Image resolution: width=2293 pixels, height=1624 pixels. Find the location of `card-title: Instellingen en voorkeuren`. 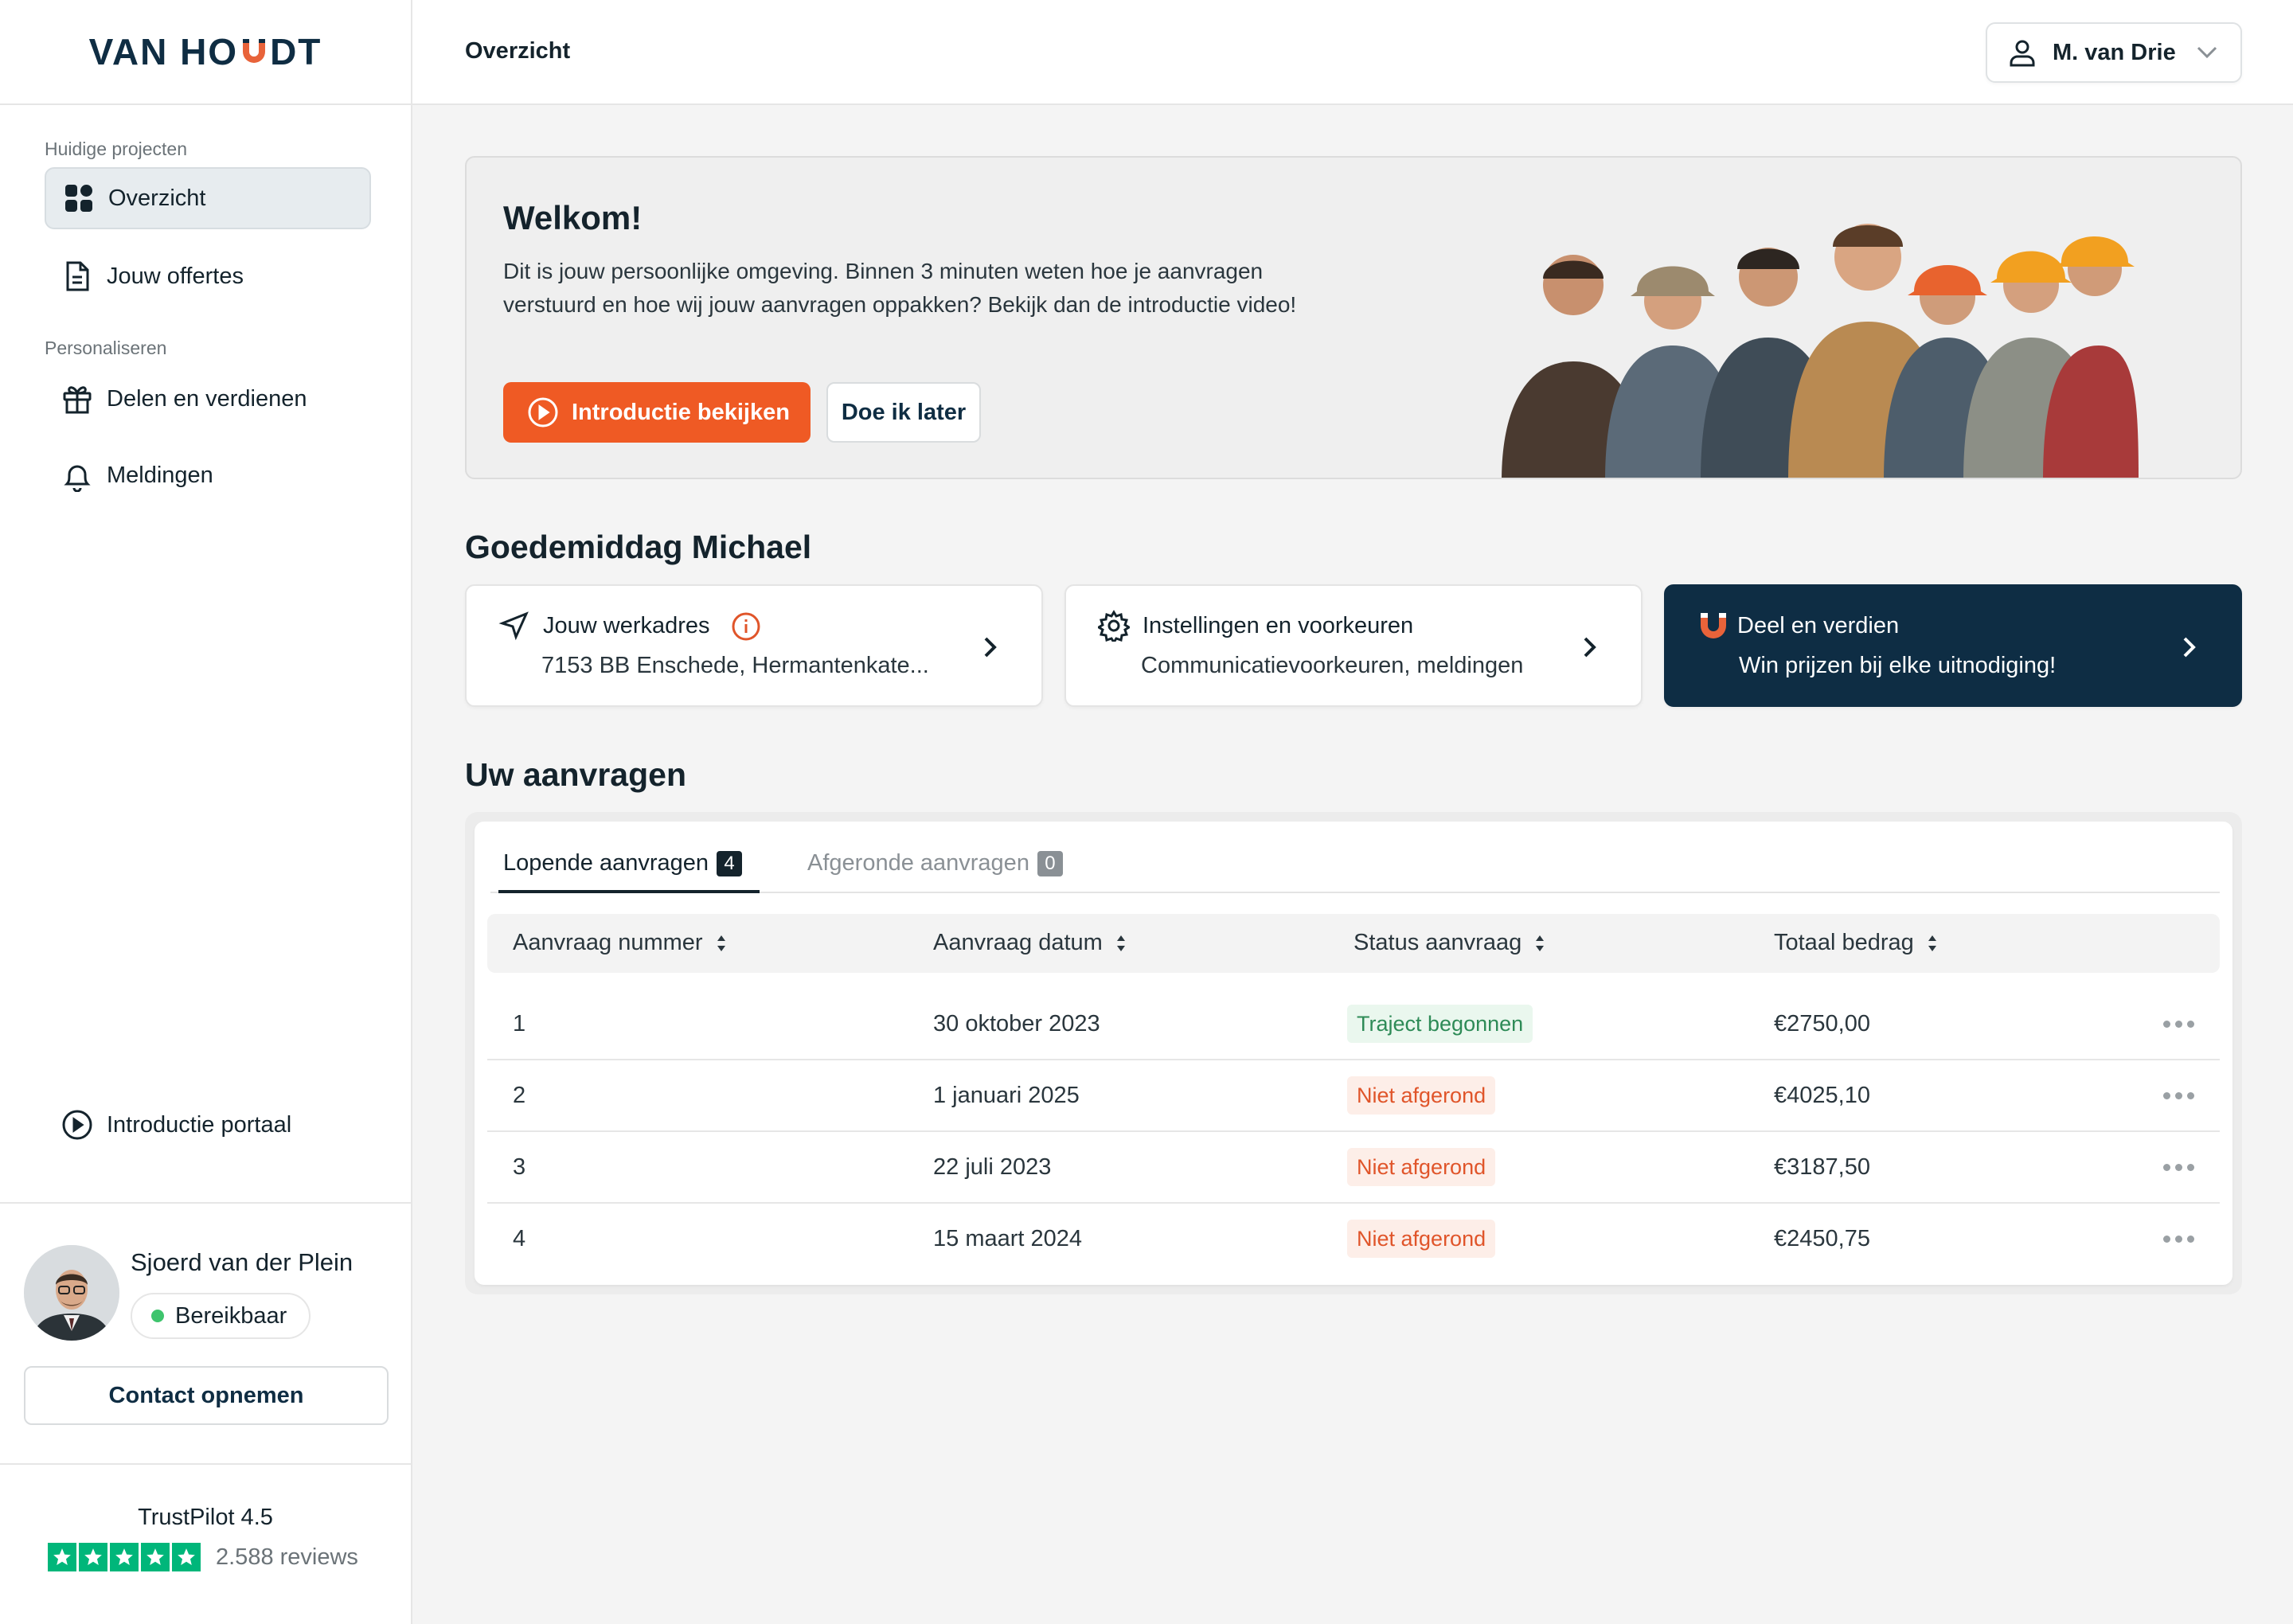

card-title: Instellingen en voorkeuren is located at coordinates (1278, 625).